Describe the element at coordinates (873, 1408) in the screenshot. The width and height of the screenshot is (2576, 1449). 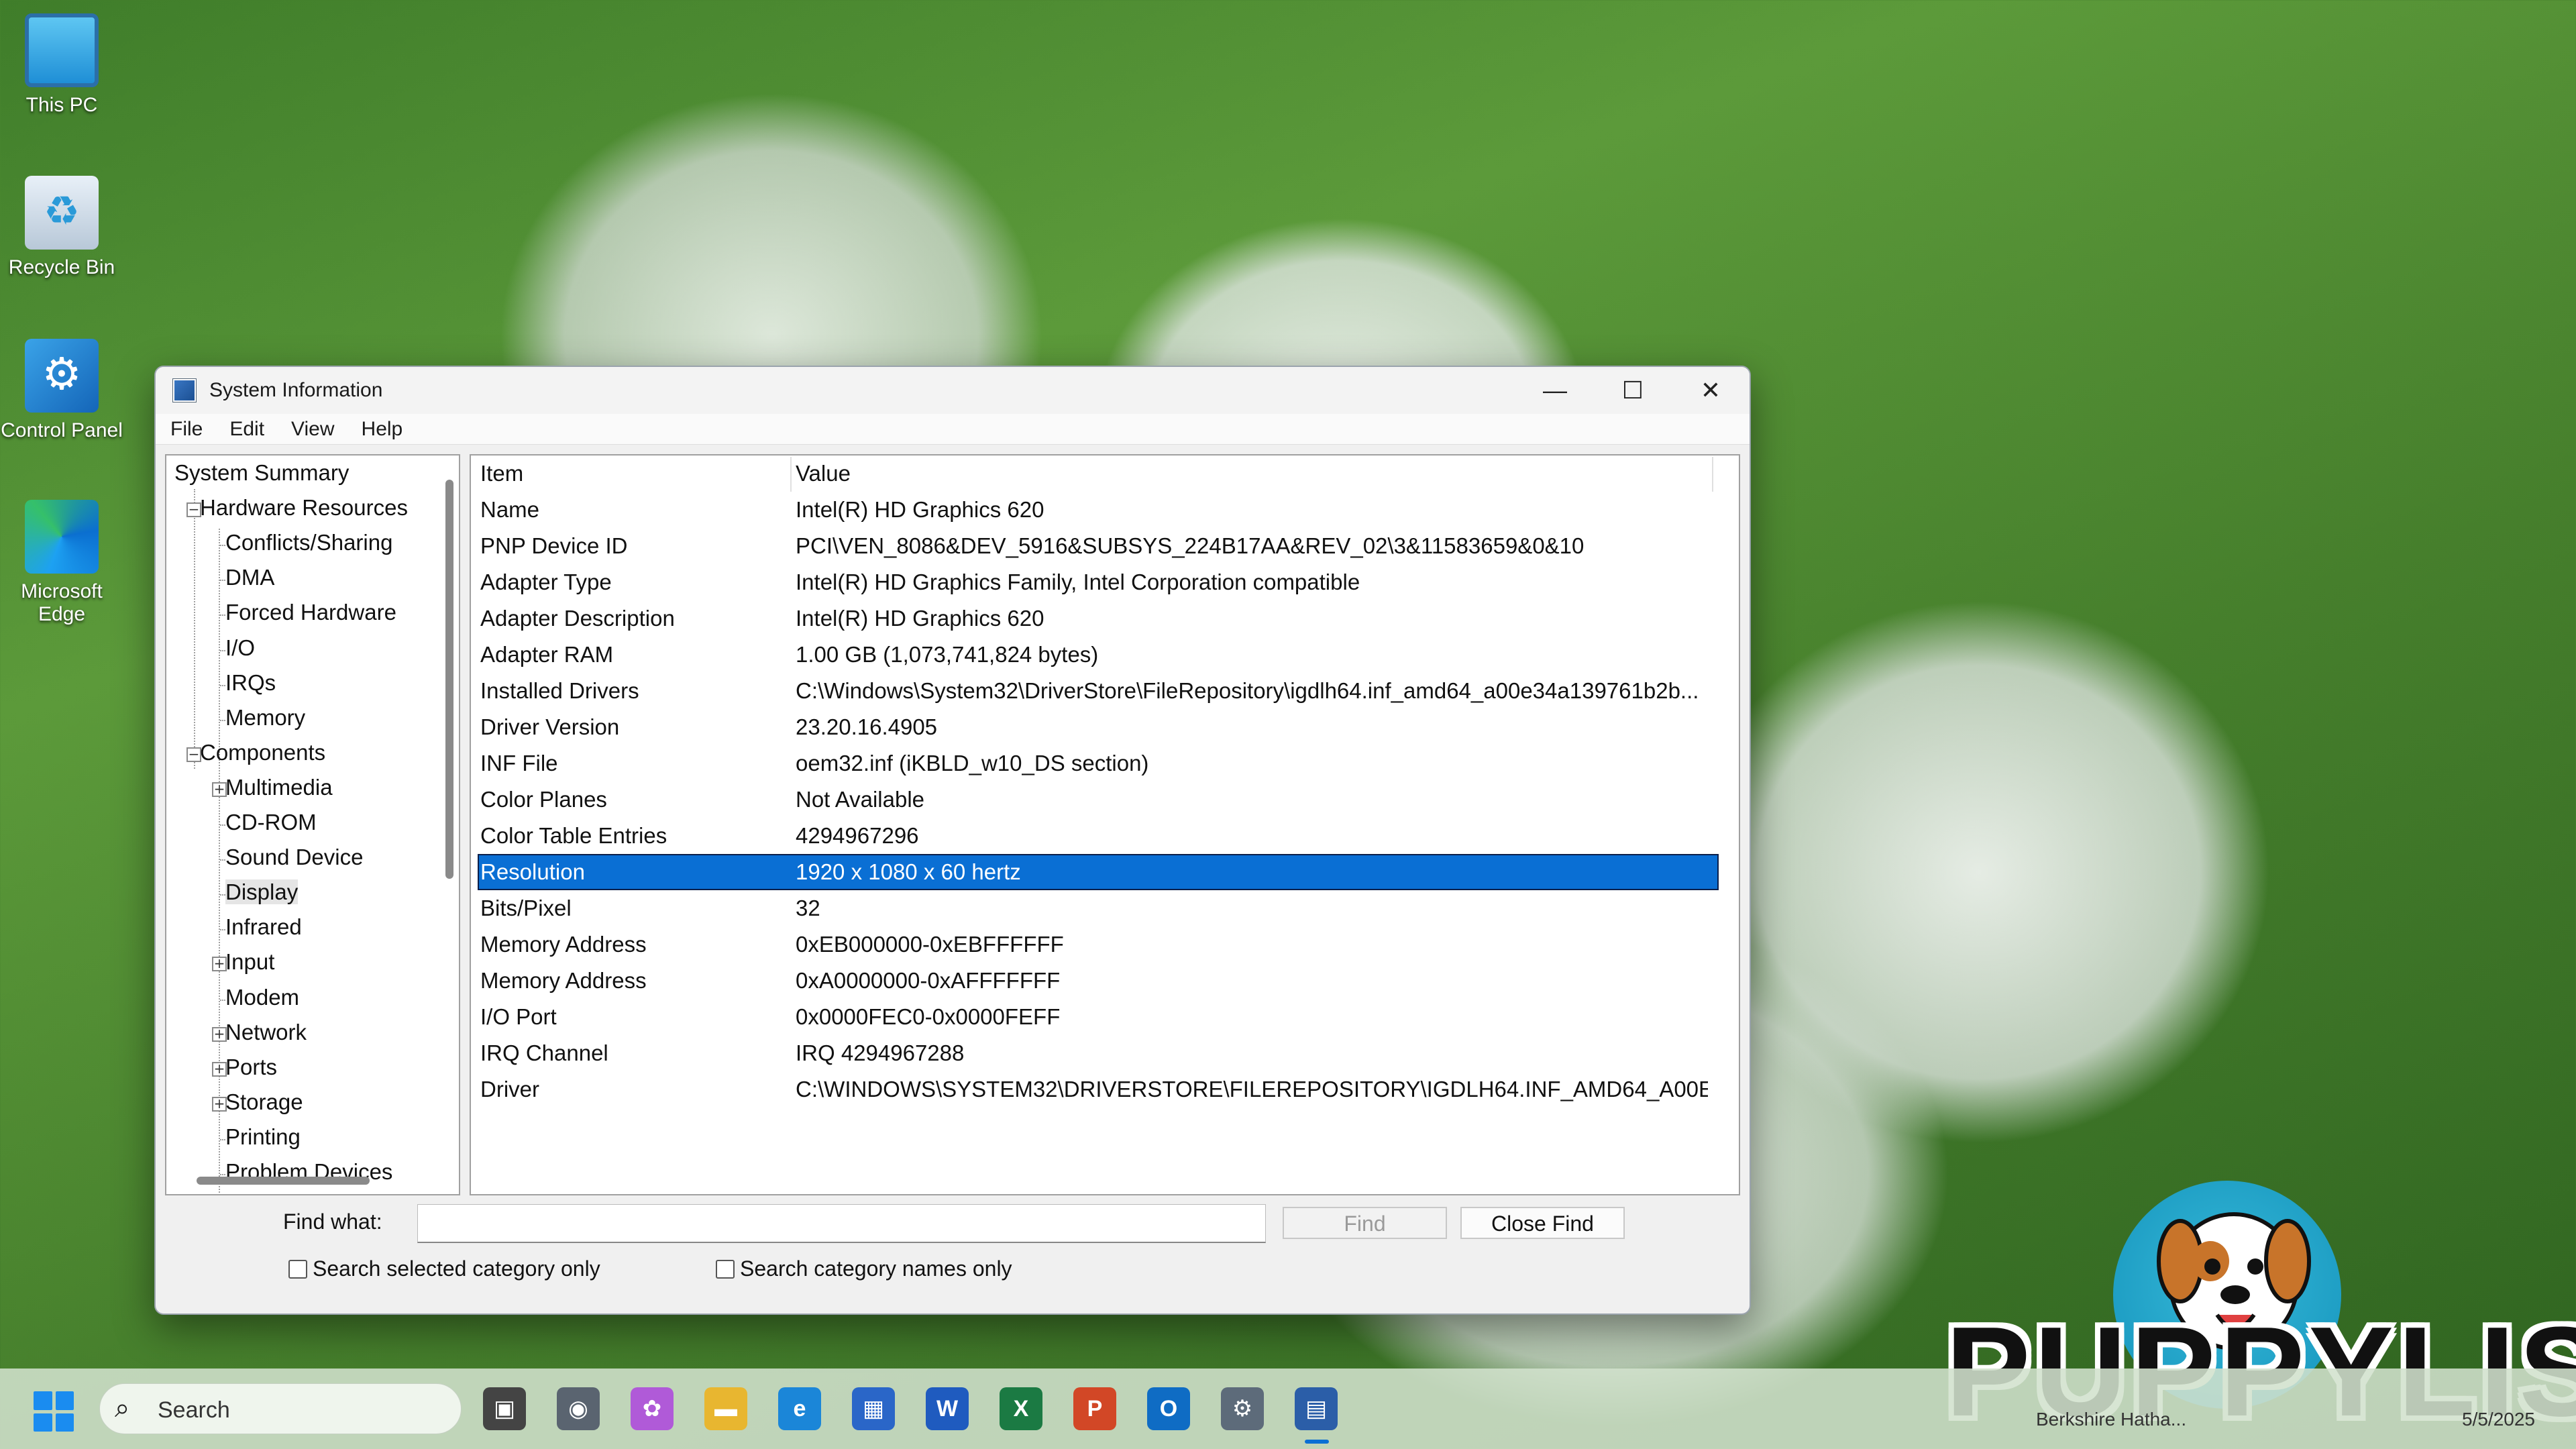
I see `taskbar-store-icon: ▦` at that location.